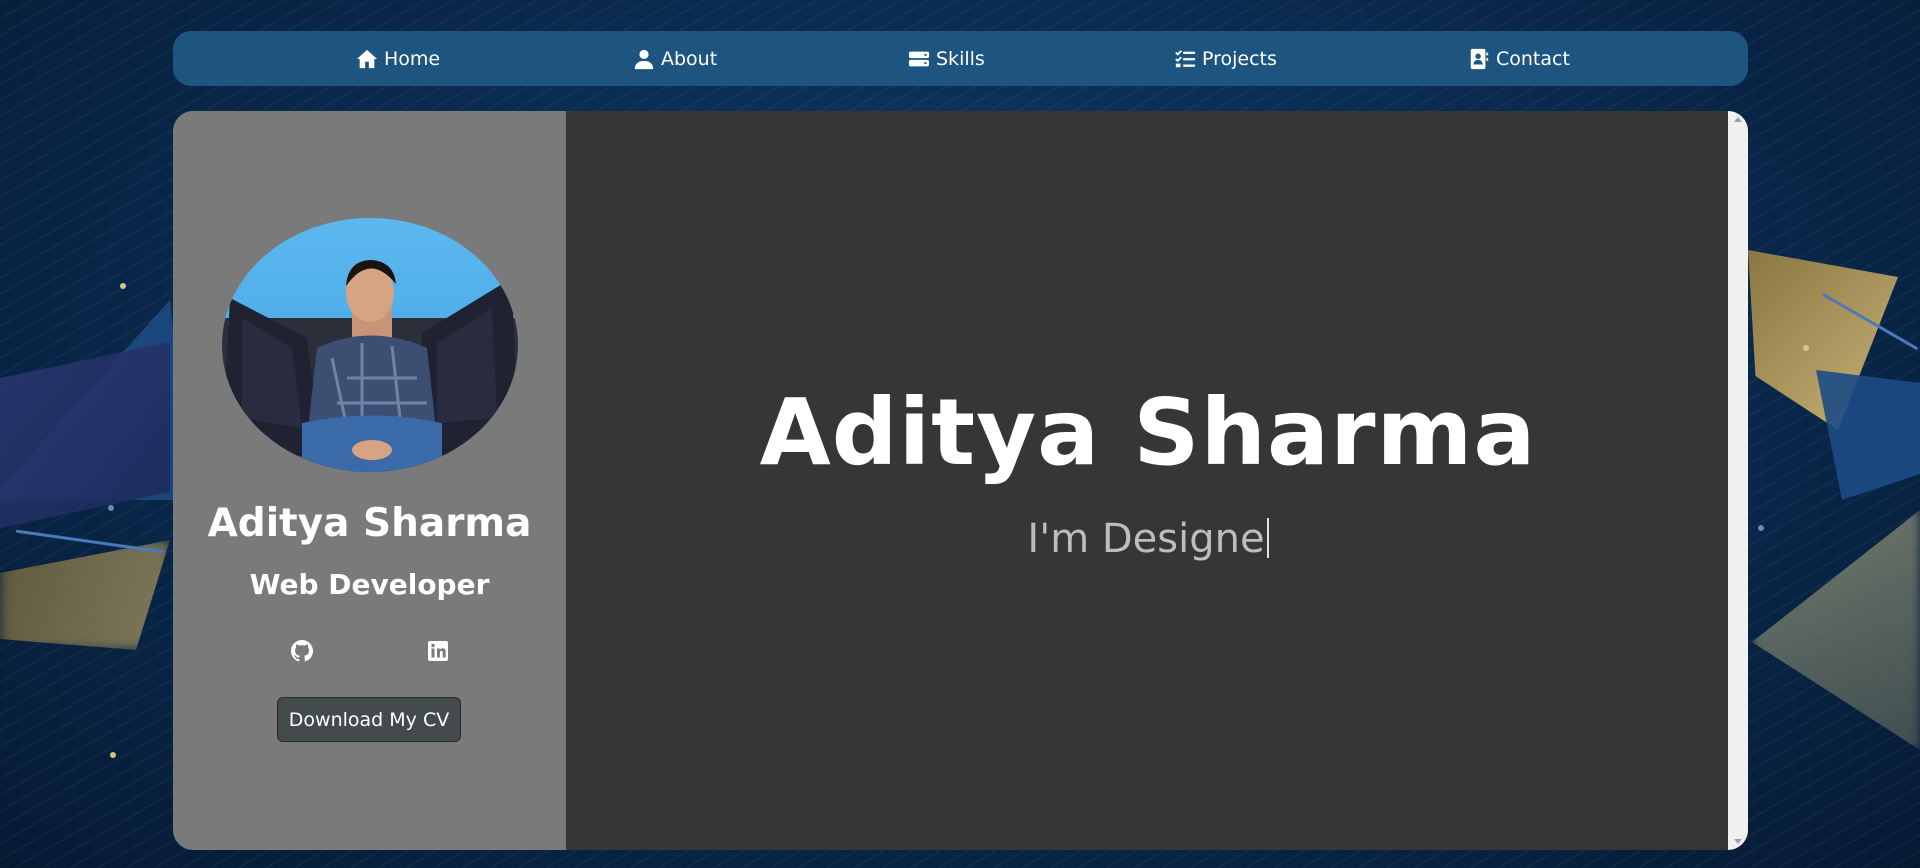 The width and height of the screenshot is (1920, 868). I want to click on nav-item-label: Projects, so click(1239, 58).